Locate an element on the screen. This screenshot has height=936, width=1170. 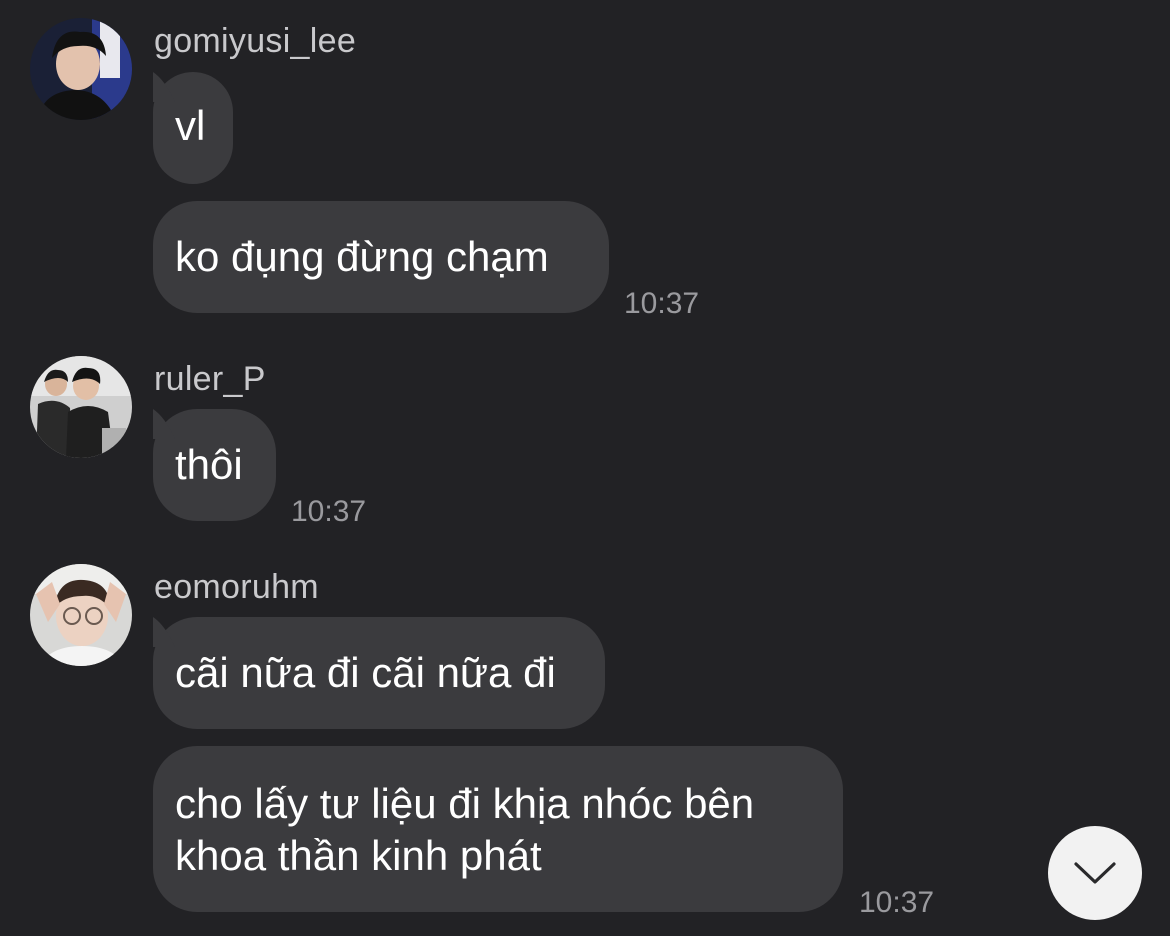
message-bubble: thôi is located at coordinates (214, 465).